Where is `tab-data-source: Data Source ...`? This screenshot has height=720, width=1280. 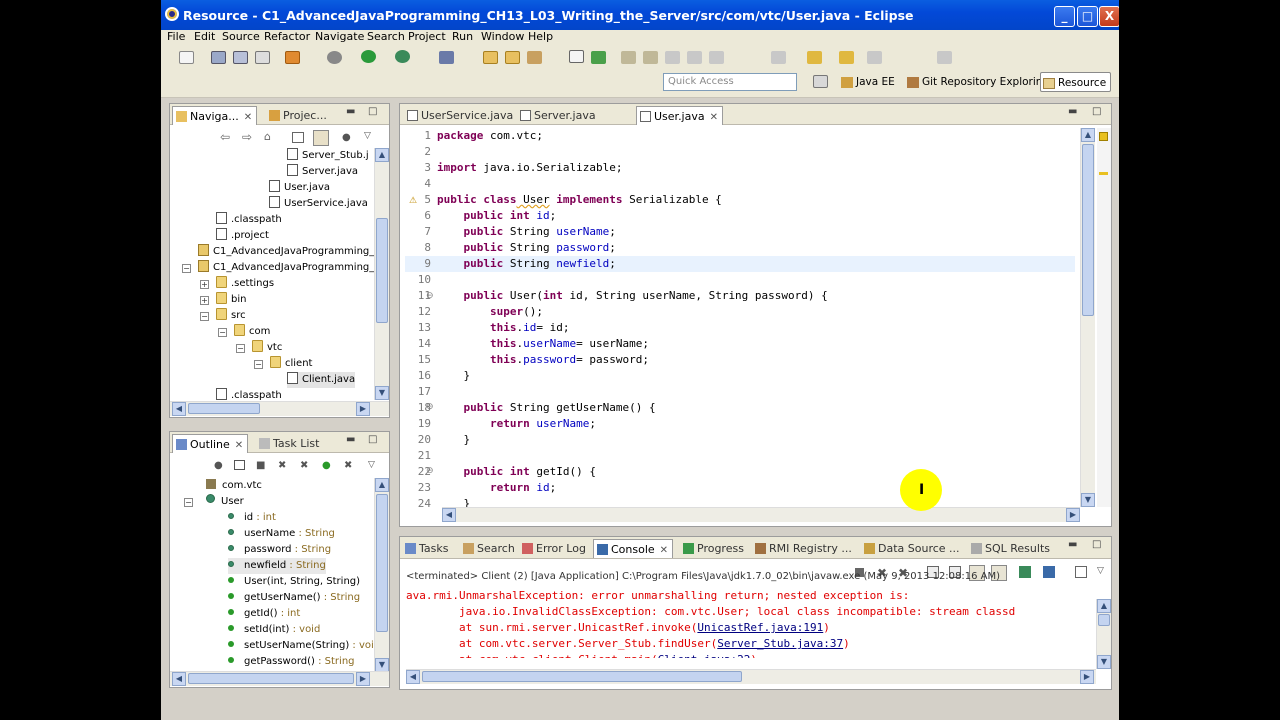
tab-data-source: Data Source ... is located at coordinates (910, 548).